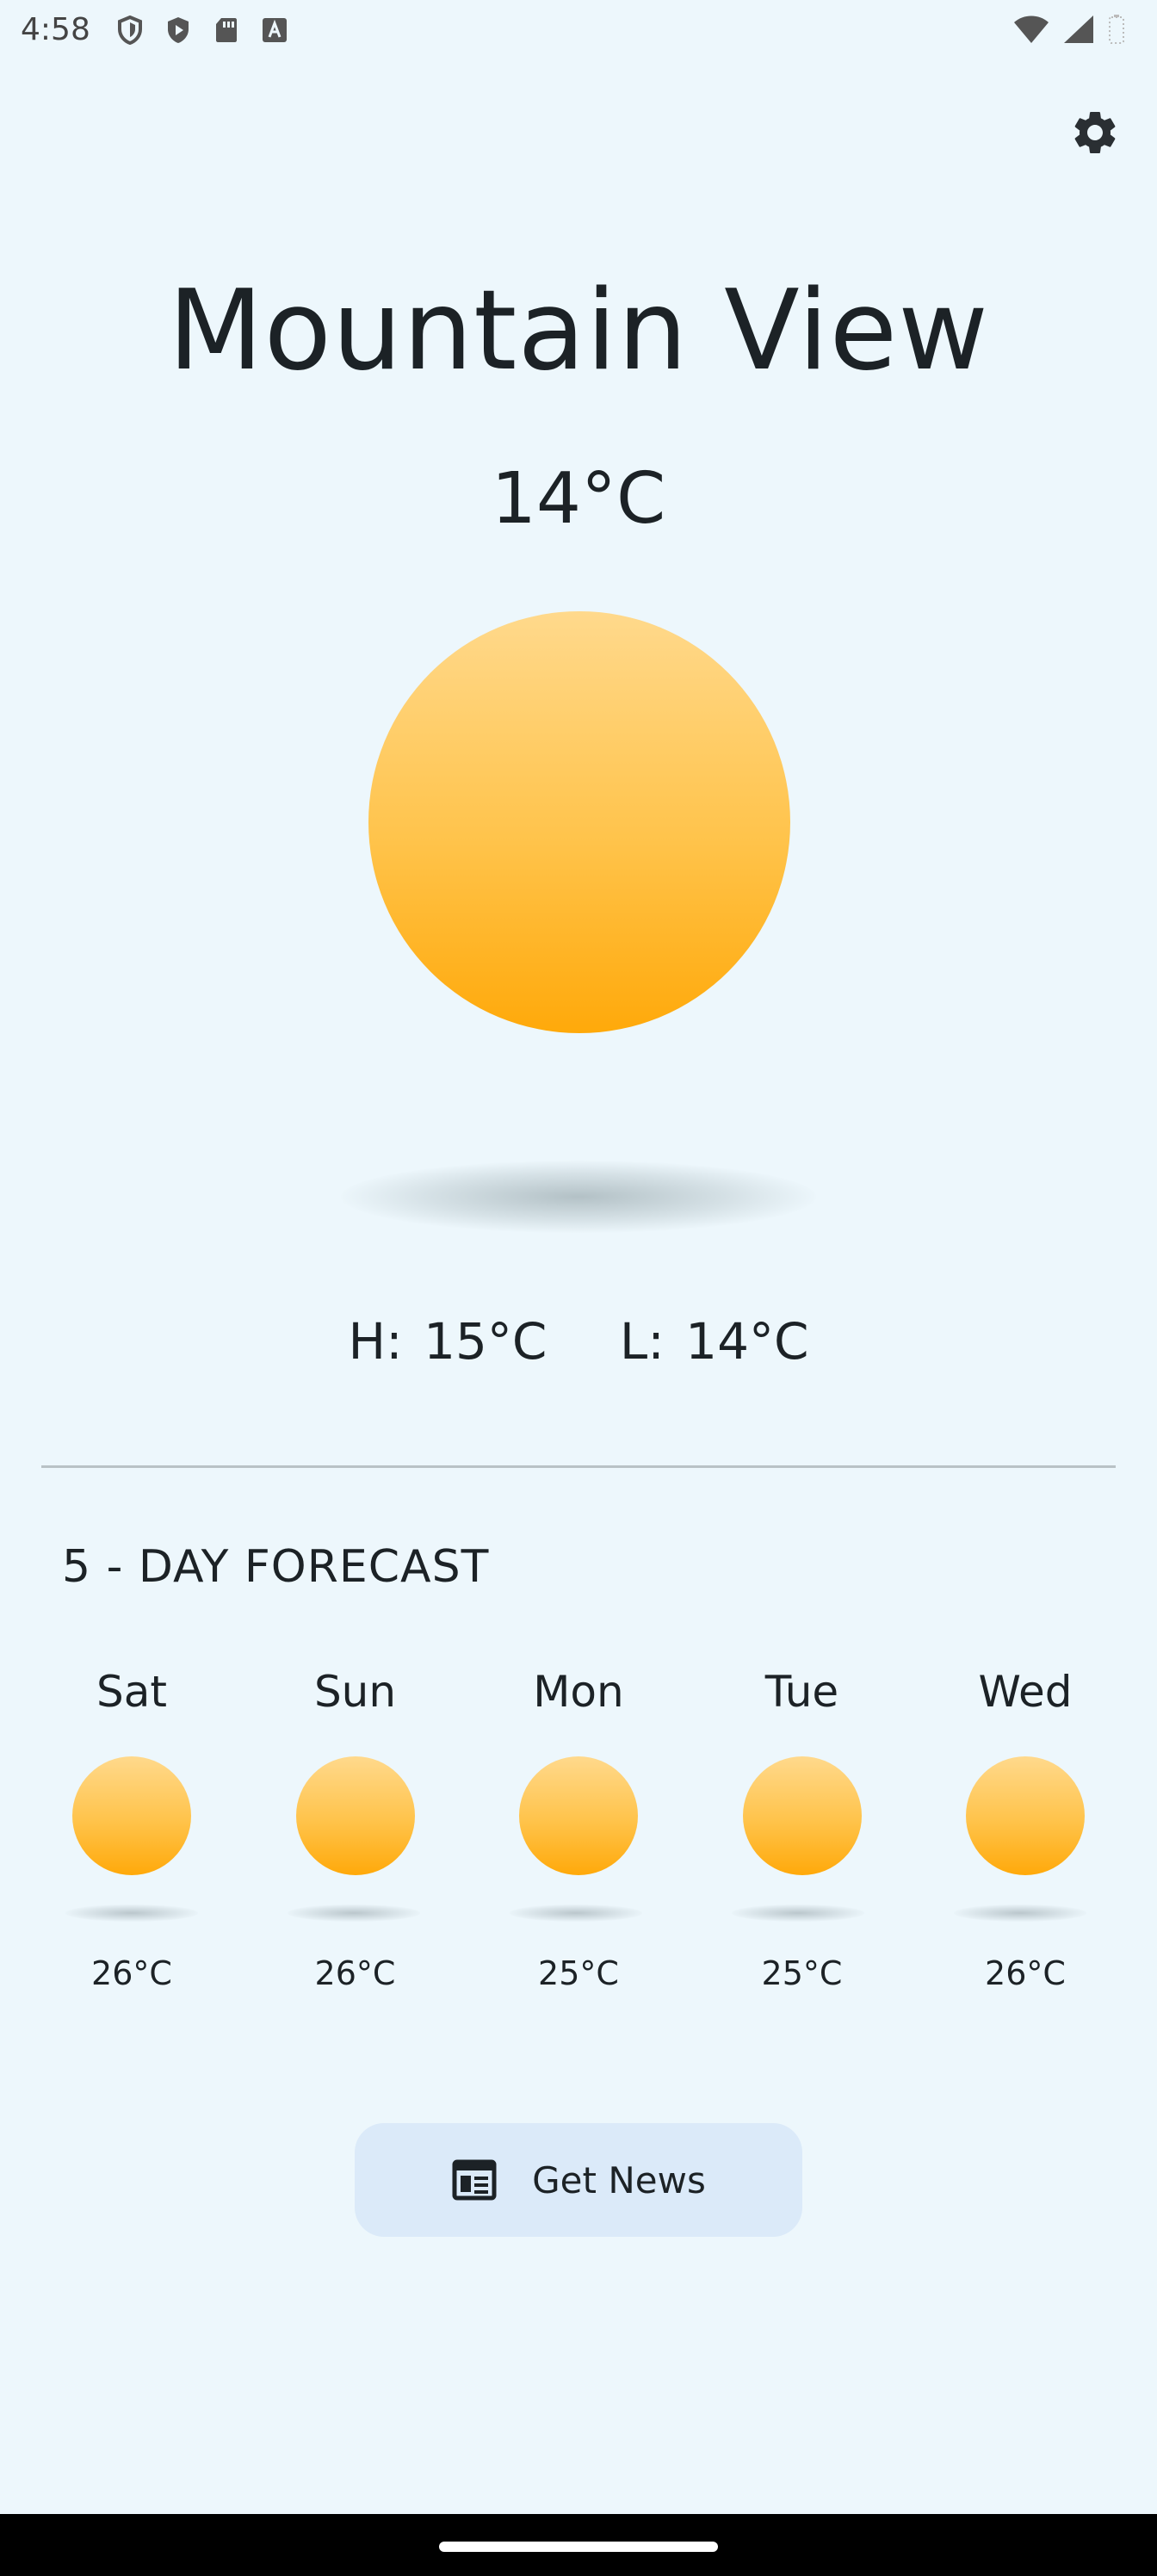 The height and width of the screenshot is (2576, 1157). Describe the element at coordinates (579, 1466) in the screenshot. I see `divider` at that location.